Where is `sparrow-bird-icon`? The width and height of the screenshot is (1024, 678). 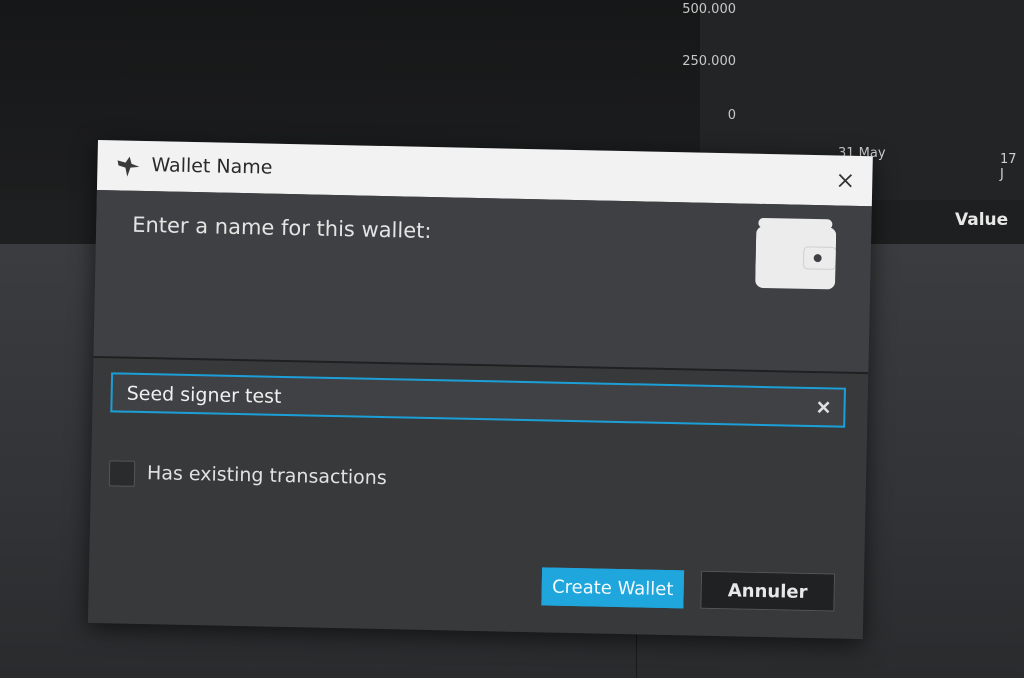
sparrow-bird-icon is located at coordinates (128, 166).